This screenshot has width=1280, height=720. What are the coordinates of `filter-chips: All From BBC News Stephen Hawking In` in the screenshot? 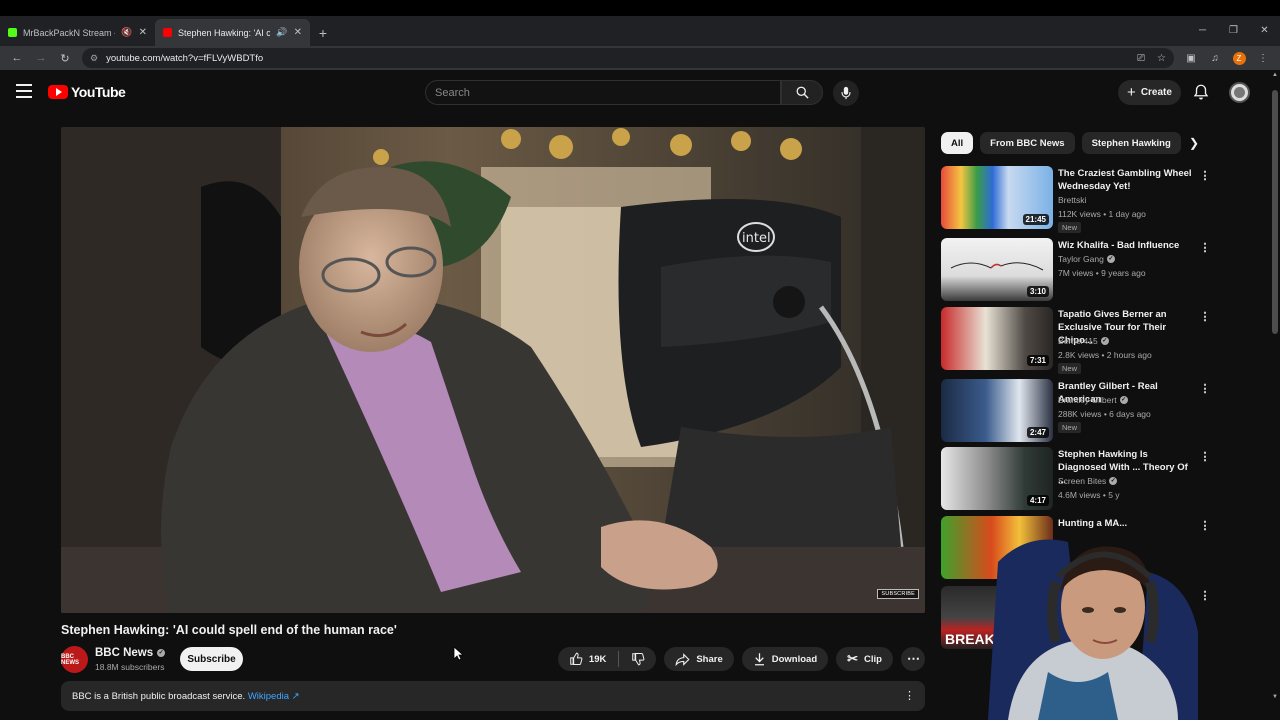 It's located at (1073, 143).